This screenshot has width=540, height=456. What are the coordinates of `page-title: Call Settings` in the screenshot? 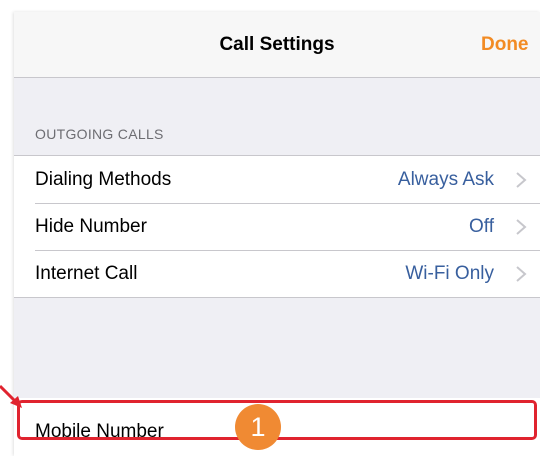 It's located at (277, 44).